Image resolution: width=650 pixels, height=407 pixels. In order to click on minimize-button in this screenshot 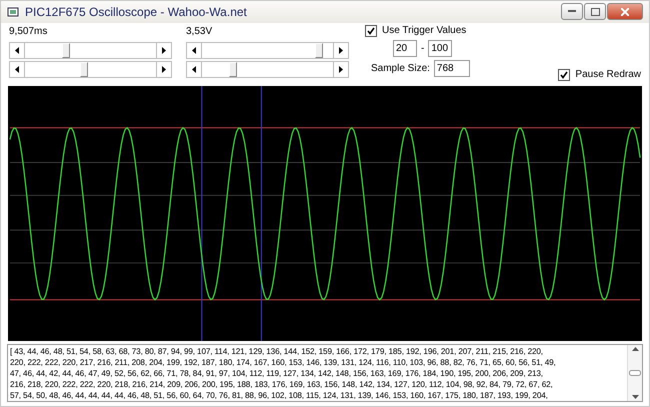, I will do `click(572, 11)`.